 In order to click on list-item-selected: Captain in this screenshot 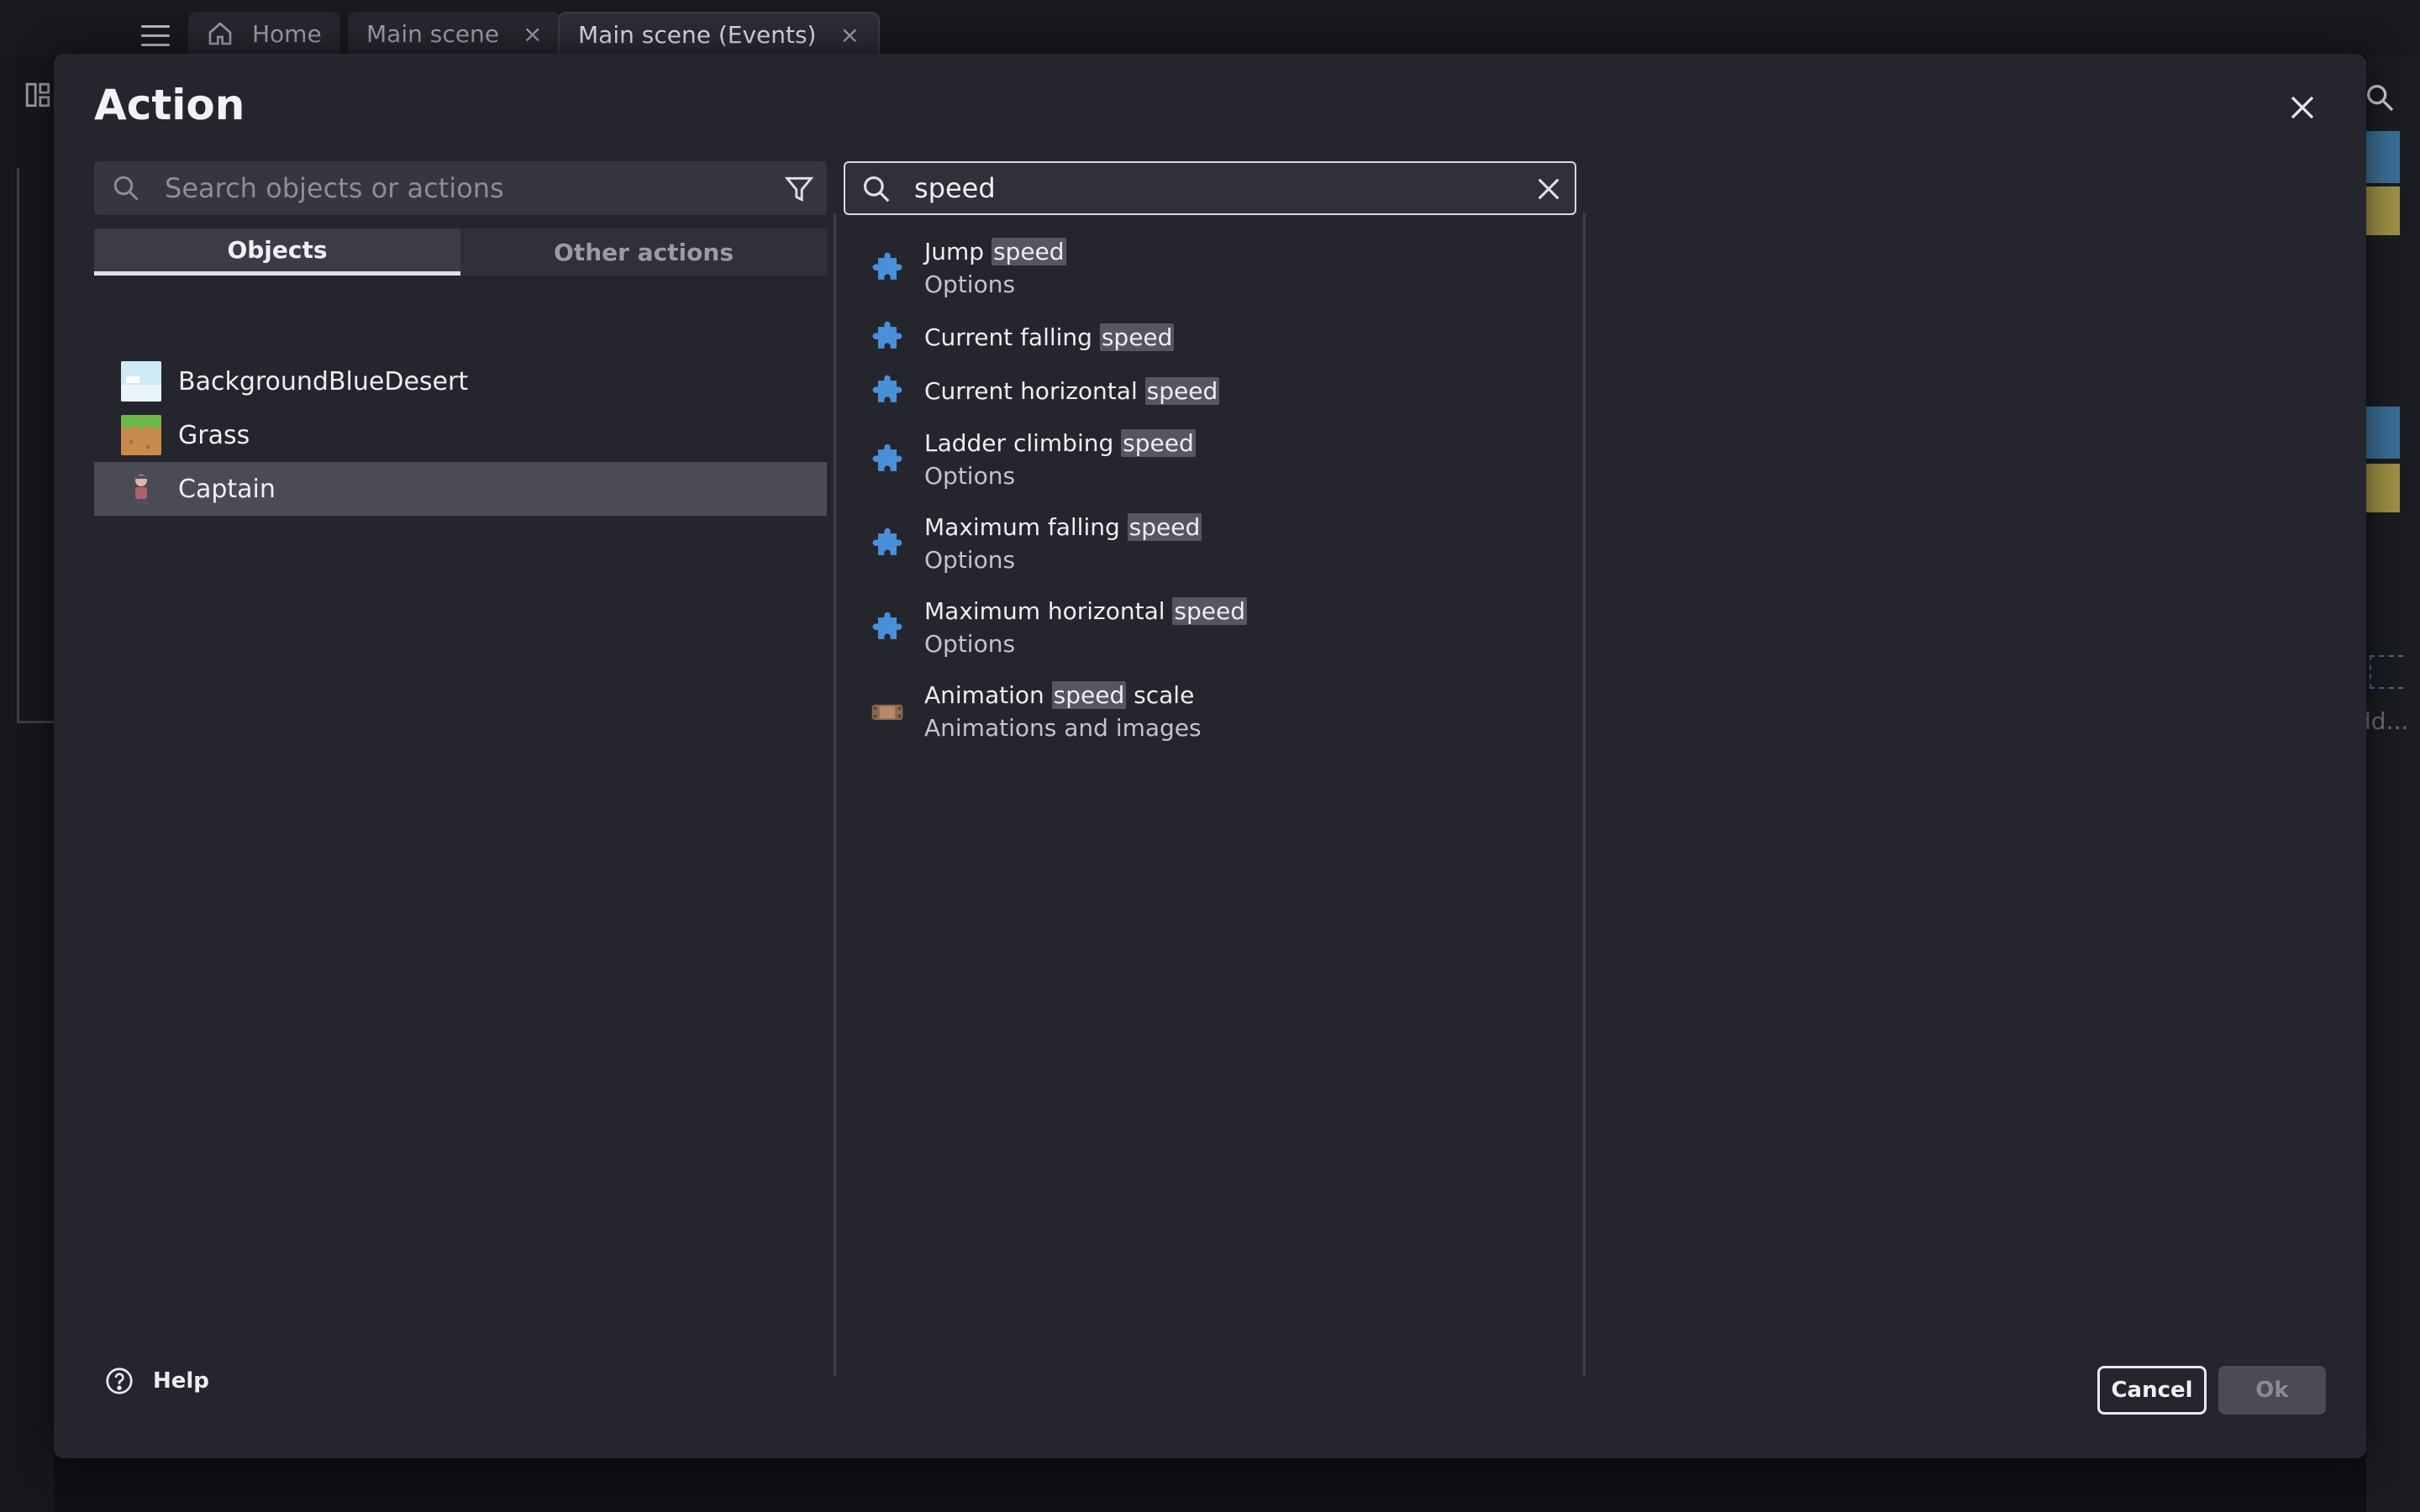, I will do `click(461, 489)`.